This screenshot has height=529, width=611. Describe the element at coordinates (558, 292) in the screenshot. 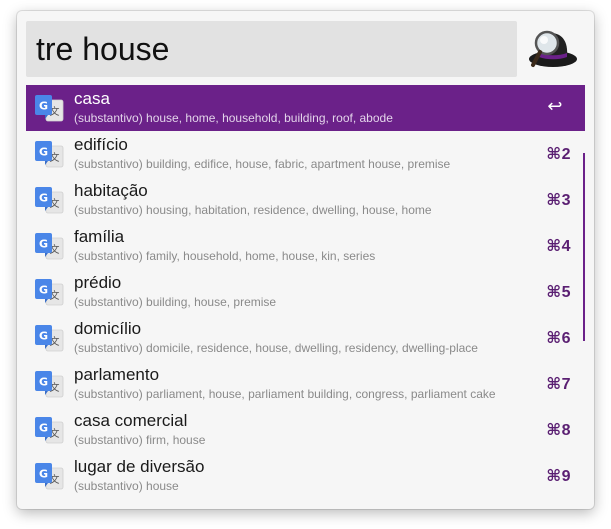

I see `result-shortcut: ⌘5` at that location.